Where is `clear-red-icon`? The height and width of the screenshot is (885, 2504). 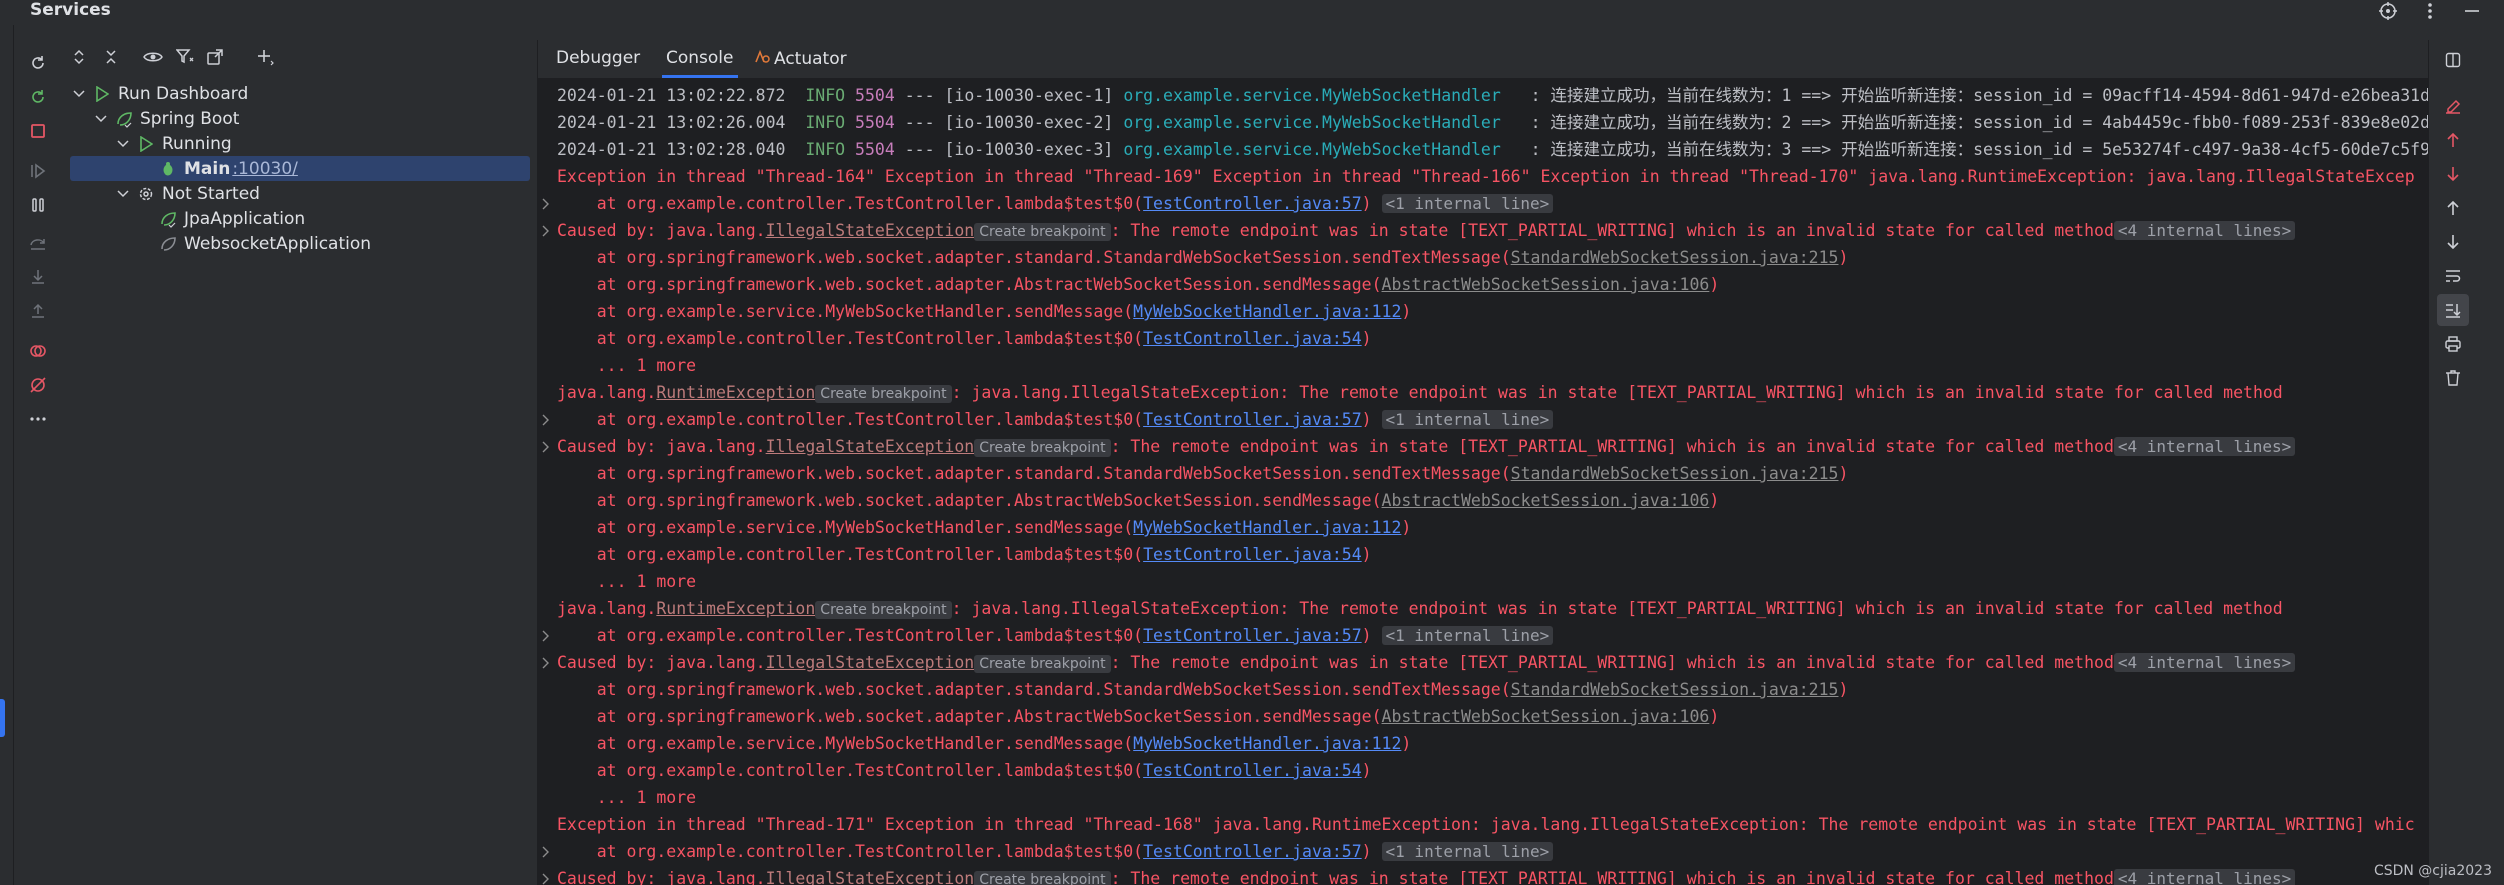
clear-red-icon is located at coordinates (2453, 106).